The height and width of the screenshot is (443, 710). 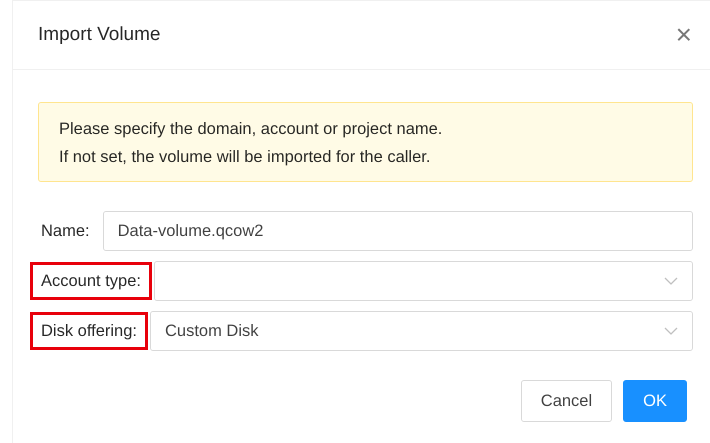 What do you see at coordinates (423, 281) in the screenshot?
I see `dropdown-field` at bounding box center [423, 281].